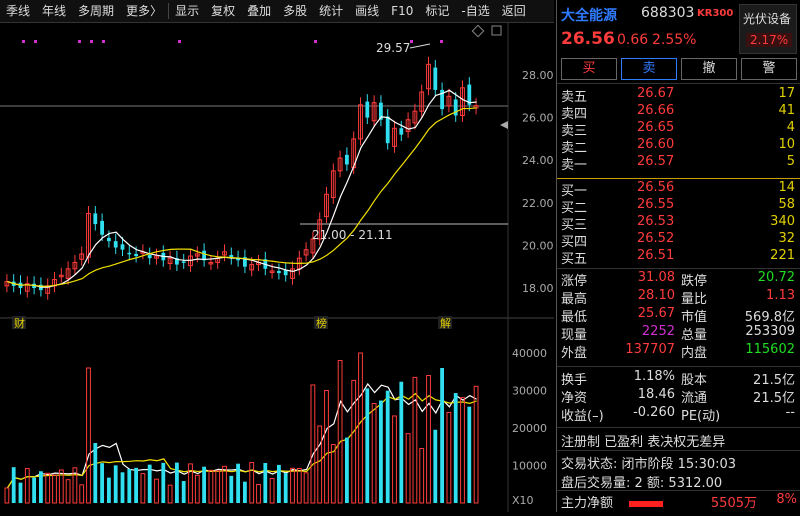 The height and width of the screenshot is (516, 800). Describe the element at coordinates (96, 11) in the screenshot. I see `tab-multi-period: 多周期` at that location.